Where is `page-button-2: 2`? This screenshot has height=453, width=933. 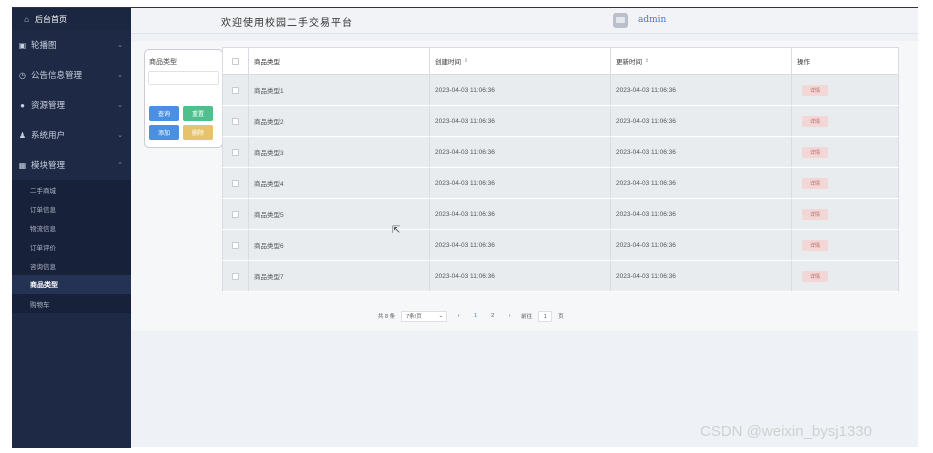 page-button-2: 2 is located at coordinates (492, 316).